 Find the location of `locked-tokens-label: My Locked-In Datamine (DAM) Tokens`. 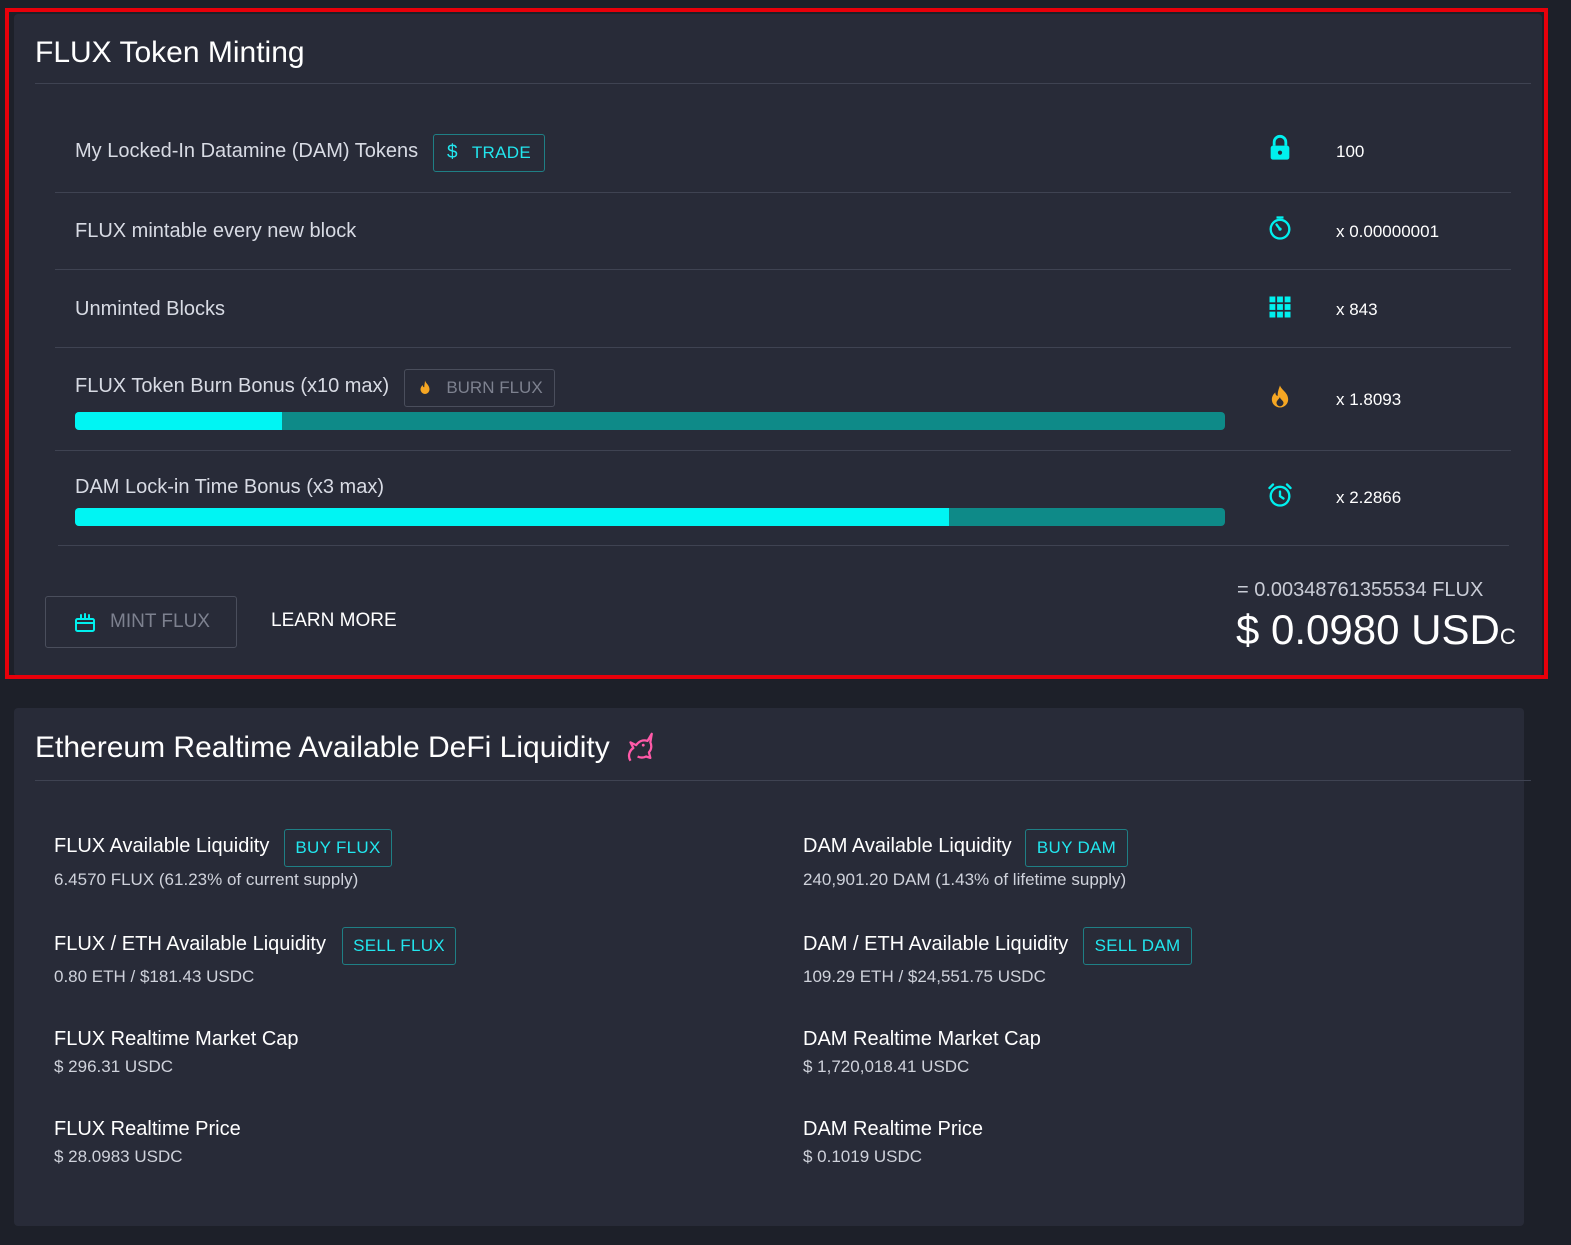

locked-tokens-label: My Locked-In Datamine (DAM) Tokens is located at coordinates (247, 151).